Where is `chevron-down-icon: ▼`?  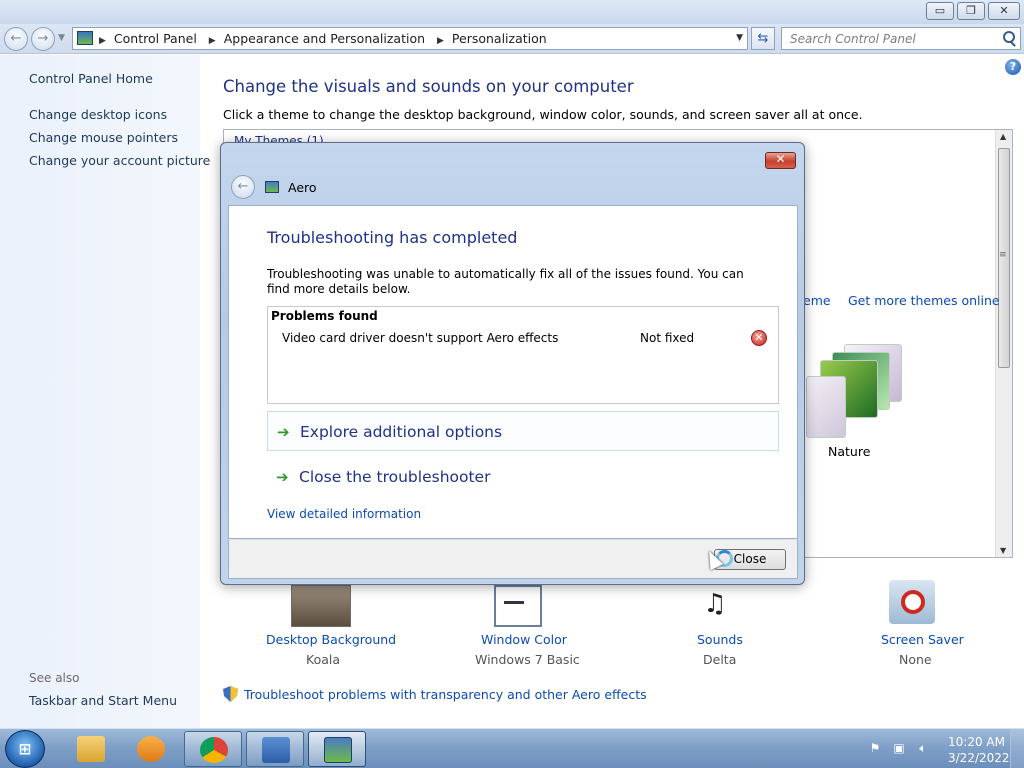
chevron-down-icon: ▼ is located at coordinates (739, 38).